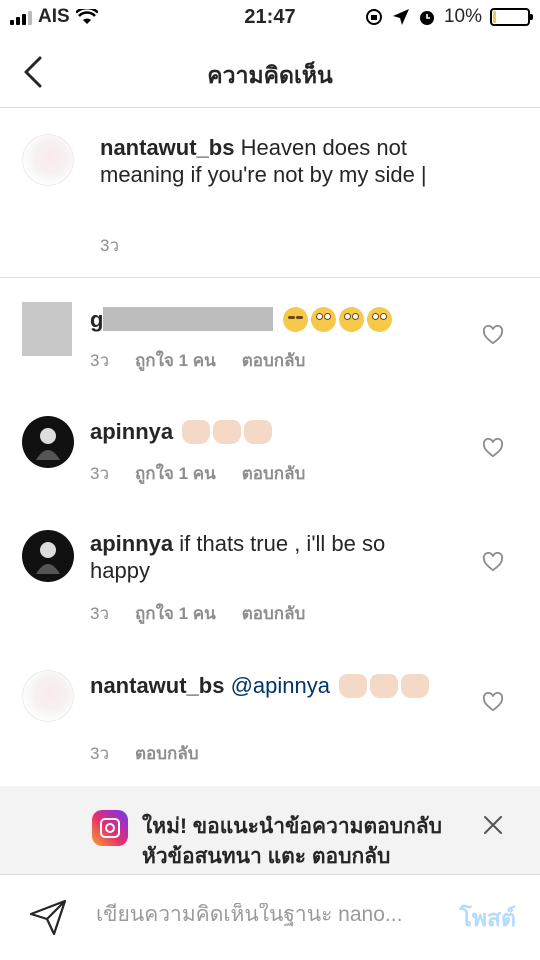 The width and height of the screenshot is (540, 960). What do you see at coordinates (295, 319) in the screenshot?
I see `unamused-face-icon` at bounding box center [295, 319].